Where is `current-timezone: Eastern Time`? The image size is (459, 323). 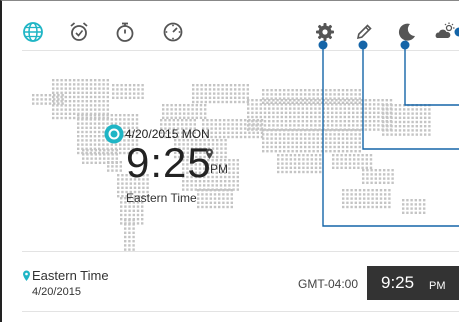 current-timezone: Eastern Time is located at coordinates (161, 198).